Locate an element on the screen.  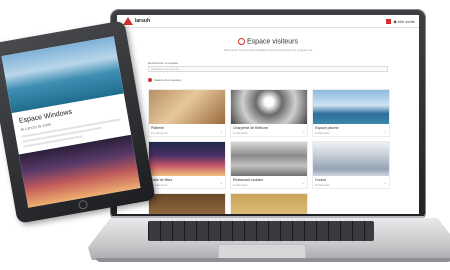
space-card: Plâtrerie 12 éléments ⌄ is located at coordinates (187, 113).